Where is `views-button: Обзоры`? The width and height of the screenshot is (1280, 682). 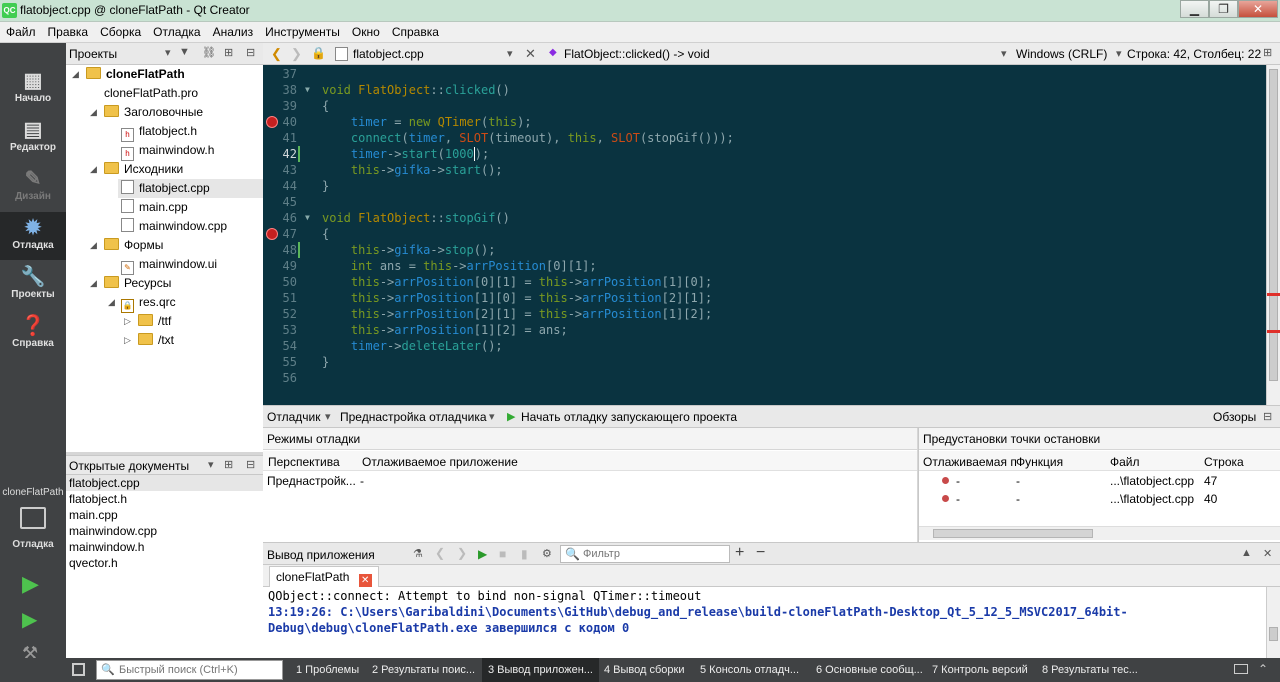 views-button: Обзоры is located at coordinates (1234, 417).